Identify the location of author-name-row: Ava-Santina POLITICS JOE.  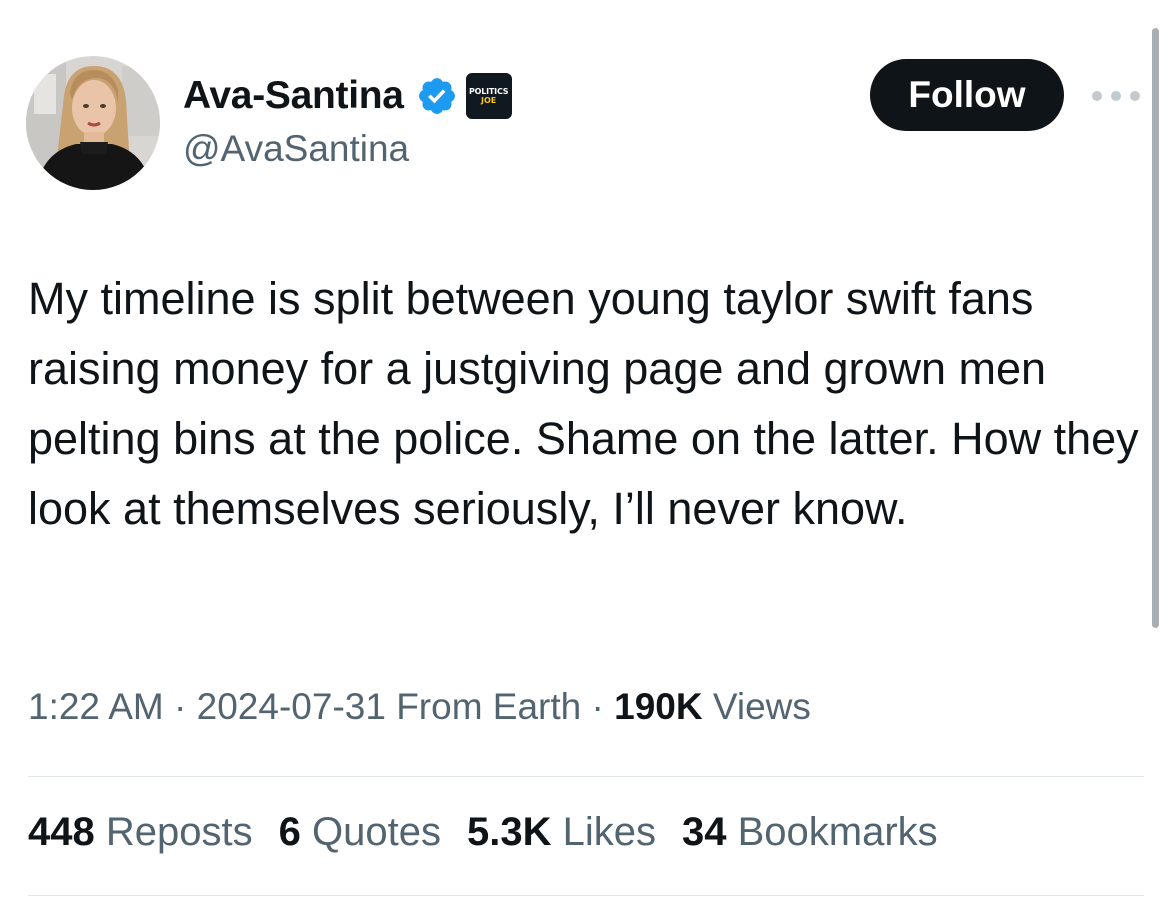
(347, 96).